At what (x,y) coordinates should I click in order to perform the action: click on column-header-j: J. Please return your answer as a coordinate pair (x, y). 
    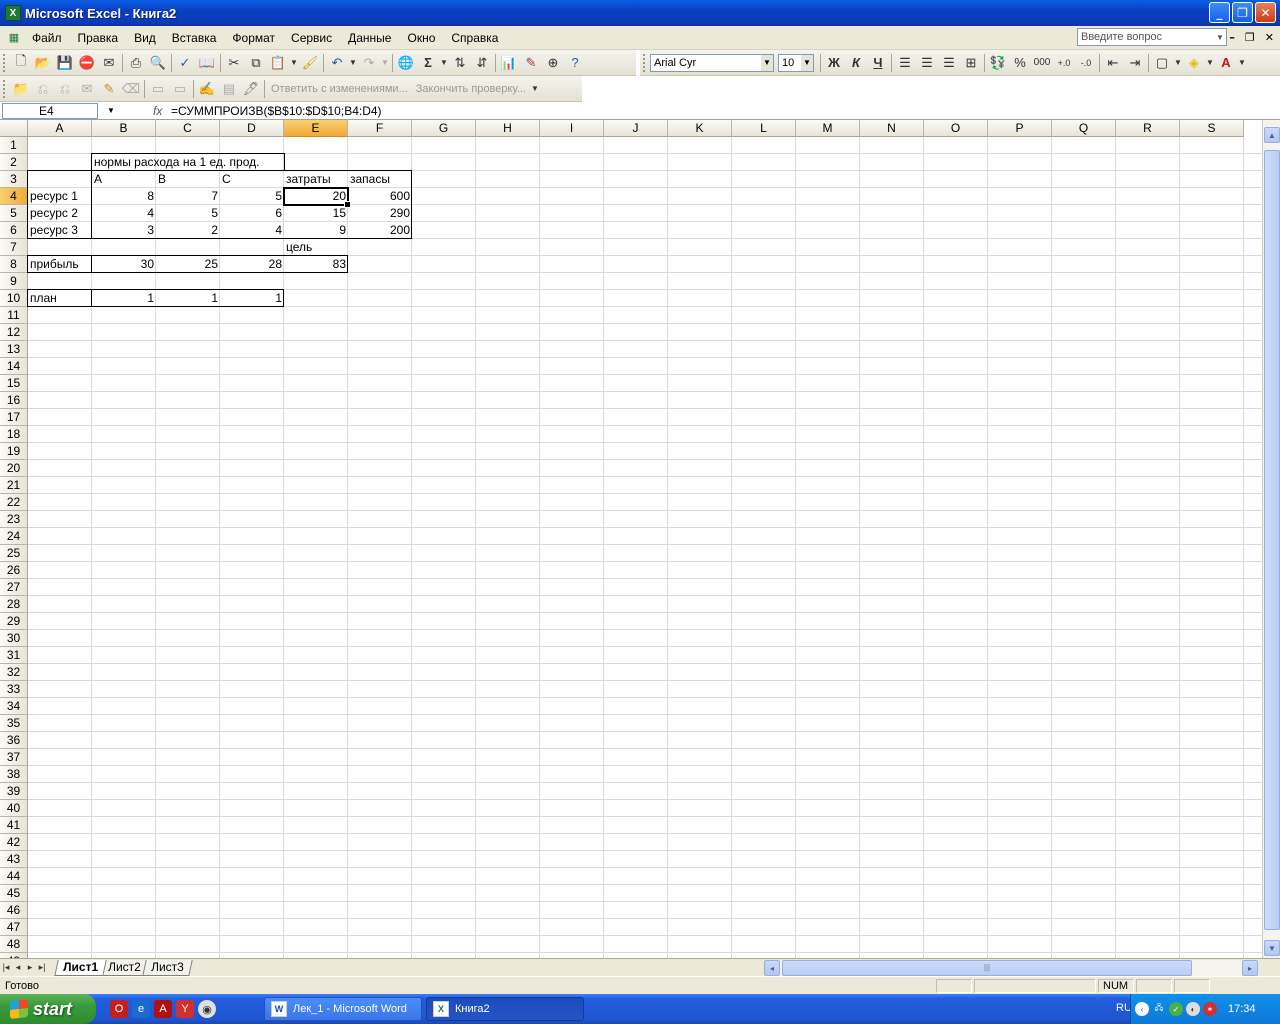
    Looking at the image, I should click on (636, 128).